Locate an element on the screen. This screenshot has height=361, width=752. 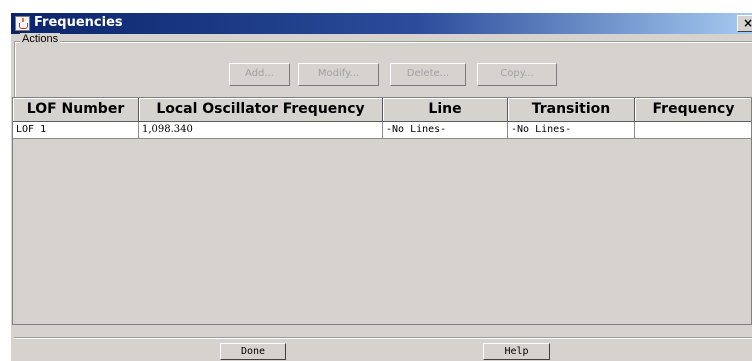
title-bar: Frequencies × is located at coordinates (381, 23).